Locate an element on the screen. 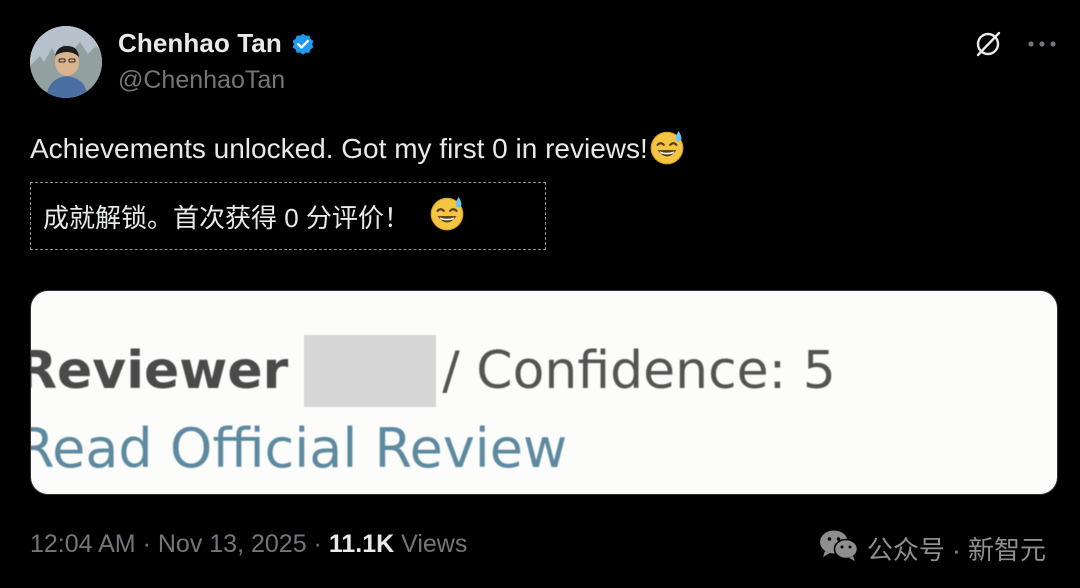  confidence-text: / Confidence: 5 is located at coordinates (639, 371).